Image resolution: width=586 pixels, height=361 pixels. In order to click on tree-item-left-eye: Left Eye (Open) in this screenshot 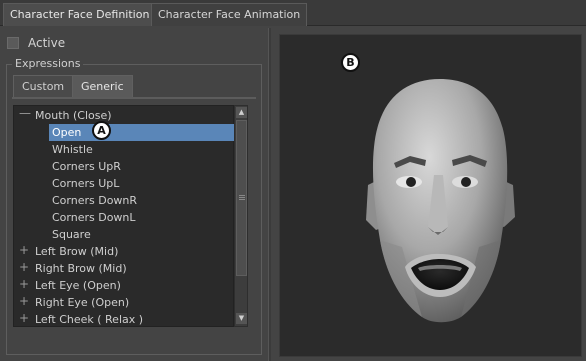, I will do `click(78, 285)`.